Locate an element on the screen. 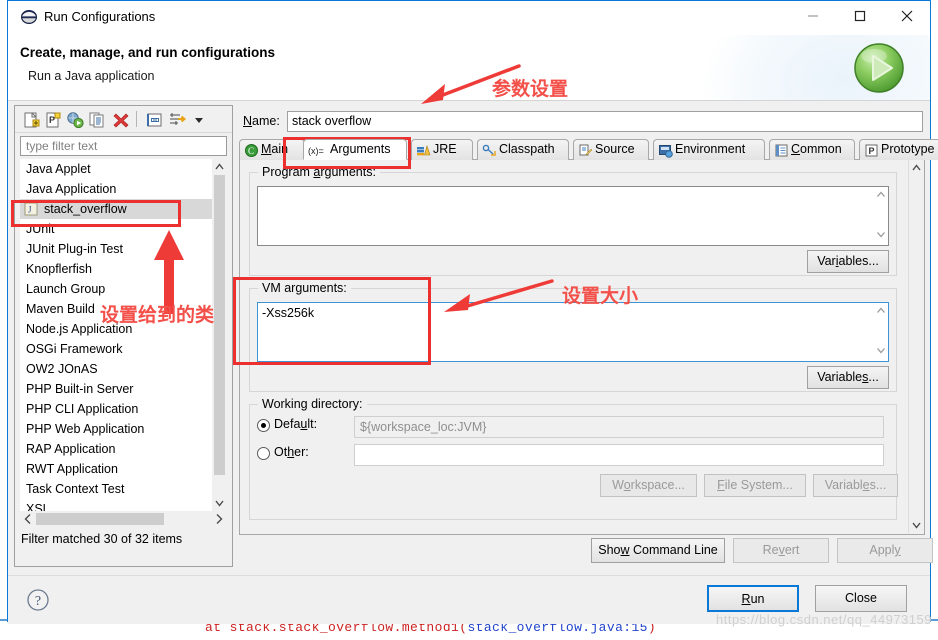  tab-common-label: Common is located at coordinates (816, 149).